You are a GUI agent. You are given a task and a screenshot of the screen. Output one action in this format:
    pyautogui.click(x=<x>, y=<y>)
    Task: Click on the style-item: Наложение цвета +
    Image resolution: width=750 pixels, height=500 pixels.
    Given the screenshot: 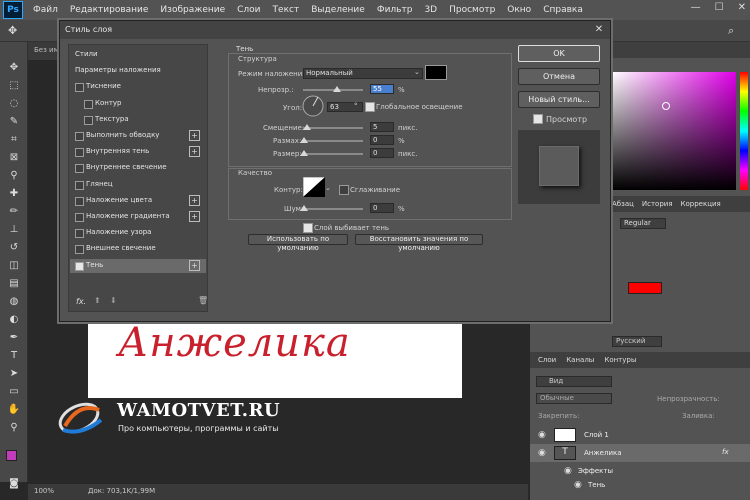 What is the action you would take?
    pyautogui.click(x=138, y=201)
    